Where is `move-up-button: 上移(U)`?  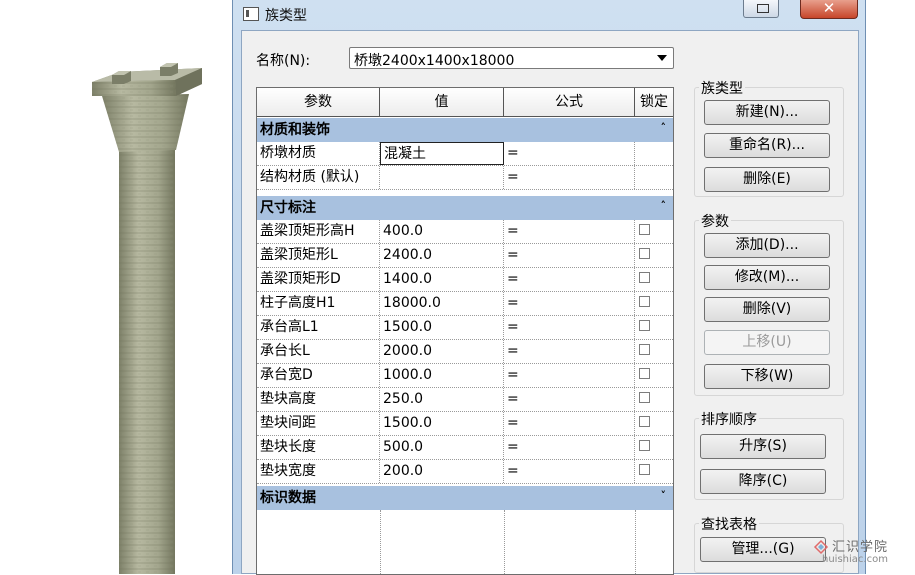 move-up-button: 上移(U) is located at coordinates (767, 342).